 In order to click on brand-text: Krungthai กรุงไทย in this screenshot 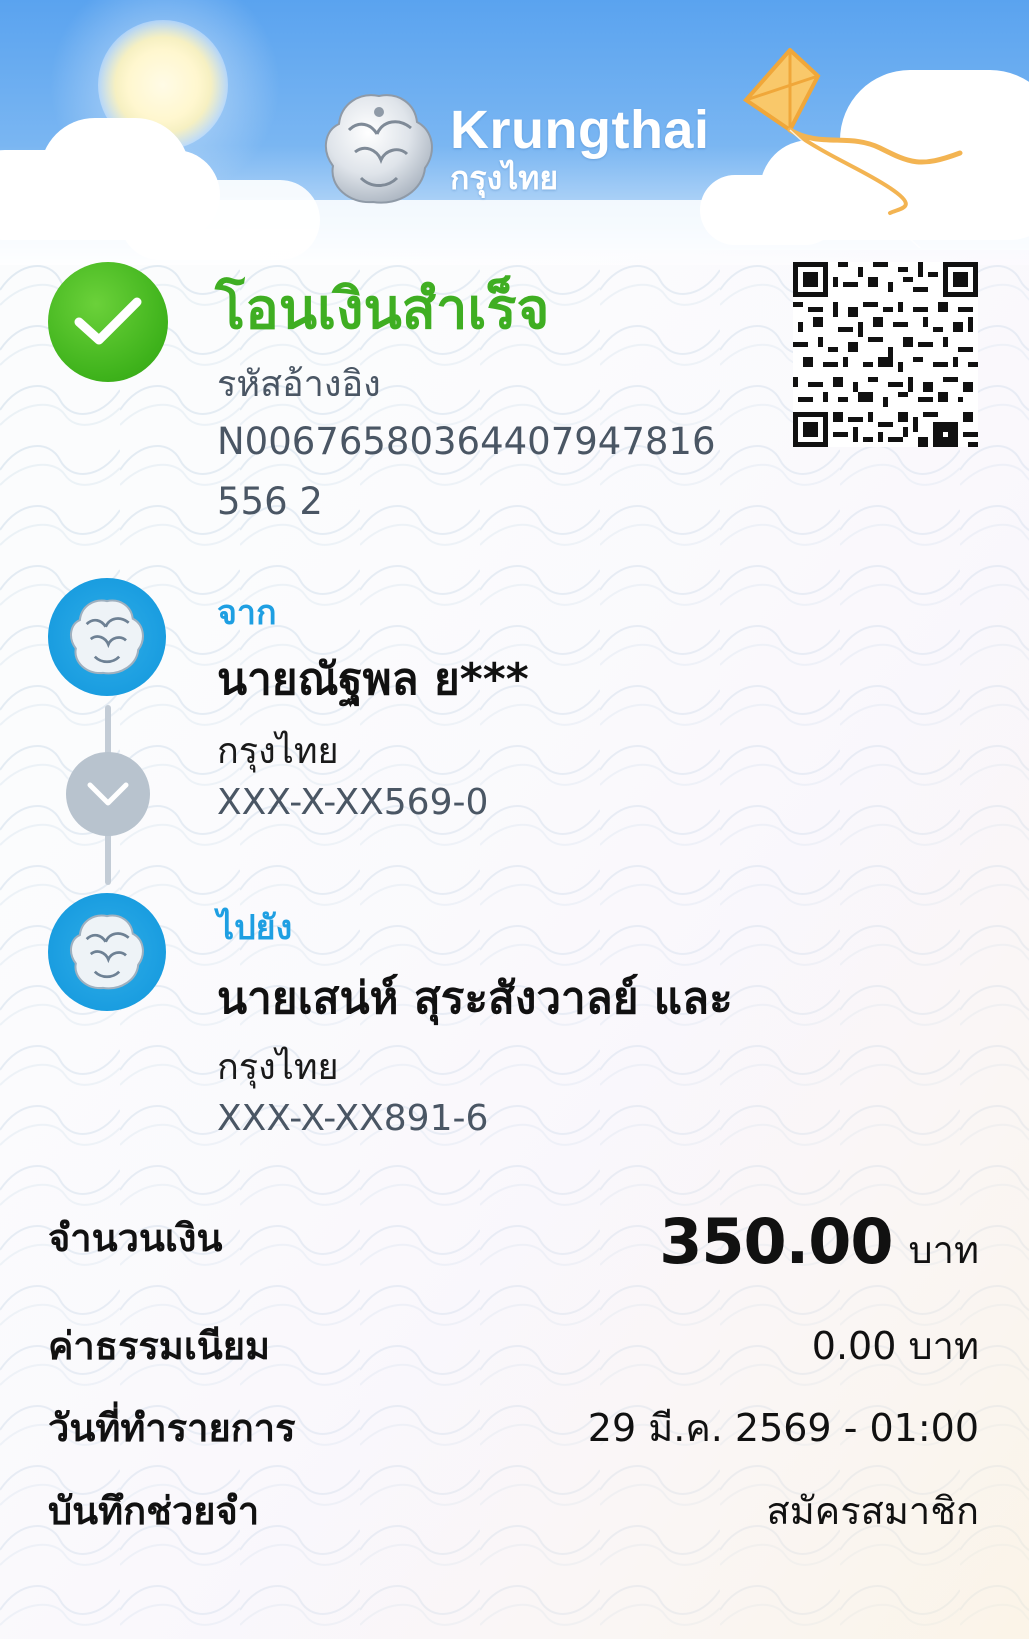, I will do `click(579, 149)`.